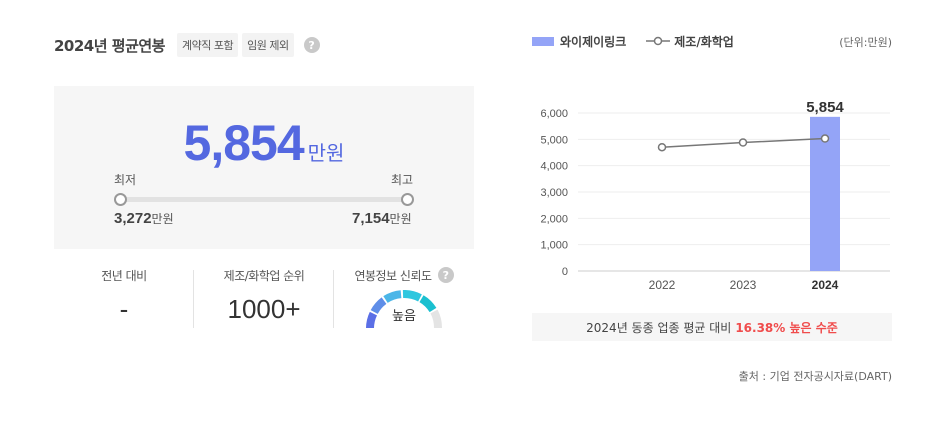 This screenshot has width=951, height=429. Describe the element at coordinates (633, 41) in the screenshot. I see `chart-legend: 와이제이링크 제조/화학업` at that location.